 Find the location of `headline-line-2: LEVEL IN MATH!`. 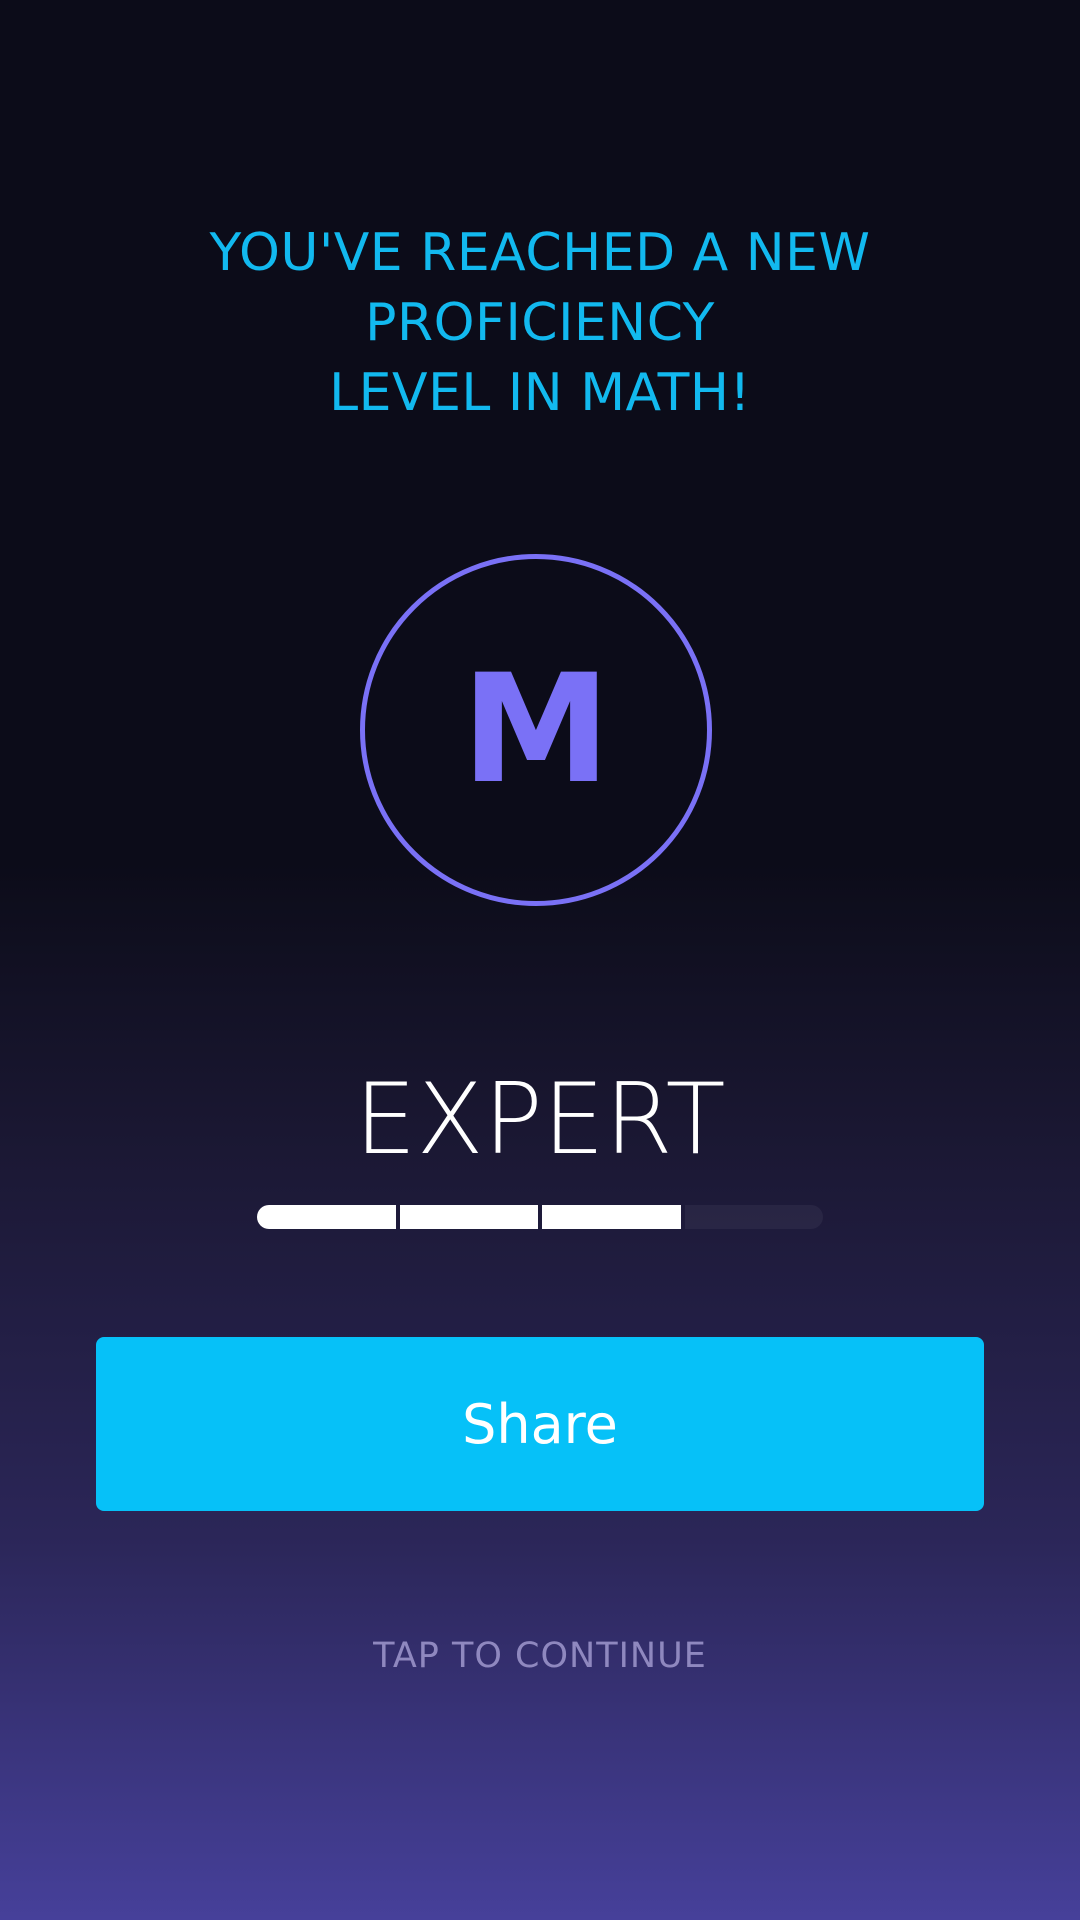

headline-line-2: LEVEL IN MATH! is located at coordinates (540, 393).